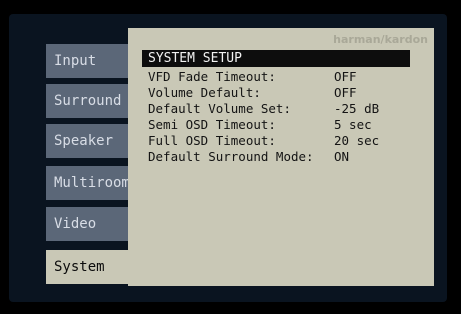 This screenshot has width=461, height=314. Describe the element at coordinates (353, 124) in the screenshot. I see `setting-value: 5 sec` at that location.